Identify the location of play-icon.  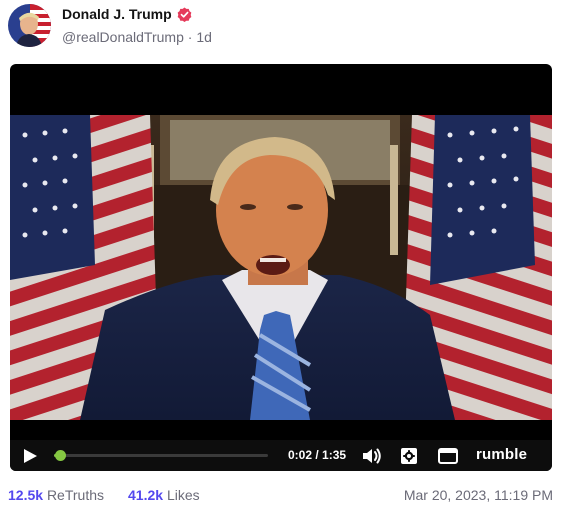
(30, 456).